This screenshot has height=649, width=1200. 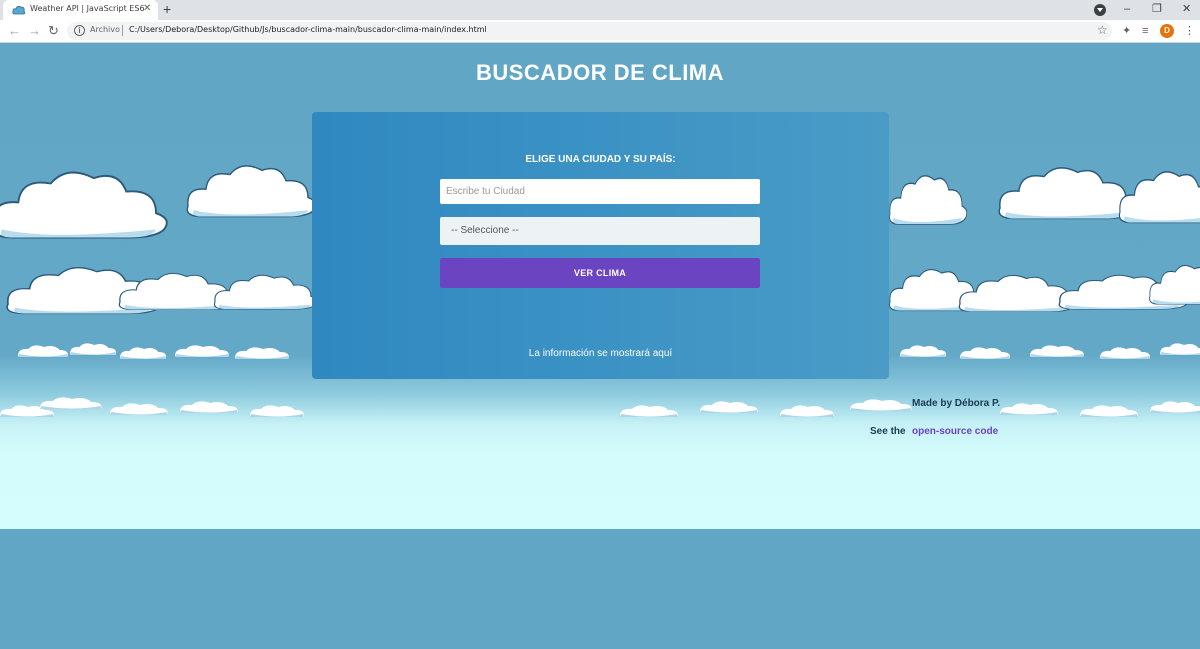 What do you see at coordinates (167, 9) in the screenshot?
I see `new-tab-button: +` at bounding box center [167, 9].